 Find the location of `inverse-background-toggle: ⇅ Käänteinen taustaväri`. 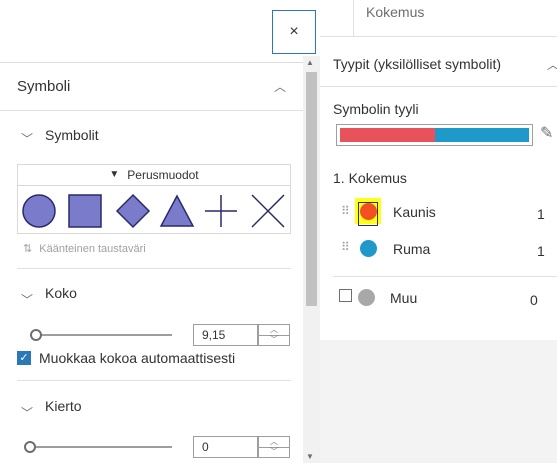

inverse-background-toggle: ⇅ Käänteinen taustaväri is located at coordinates (84, 248).